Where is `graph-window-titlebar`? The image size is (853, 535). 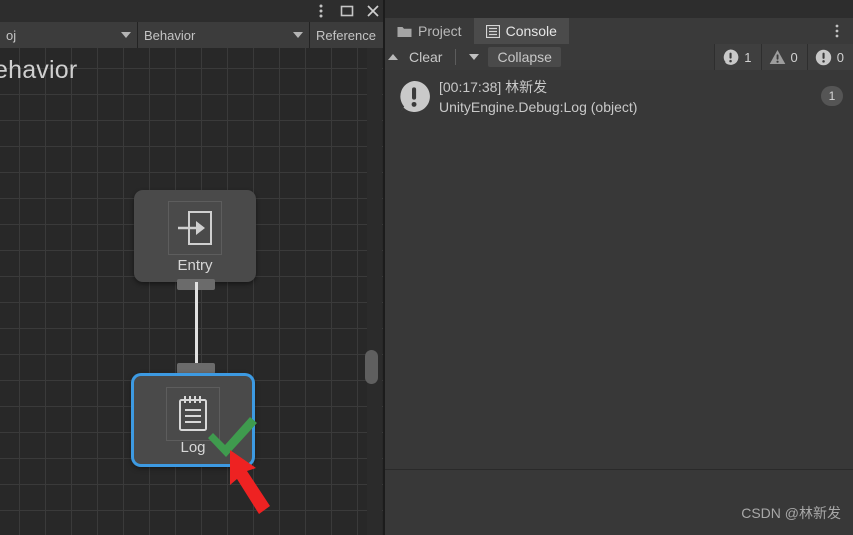
graph-window-titlebar is located at coordinates (192, 11).